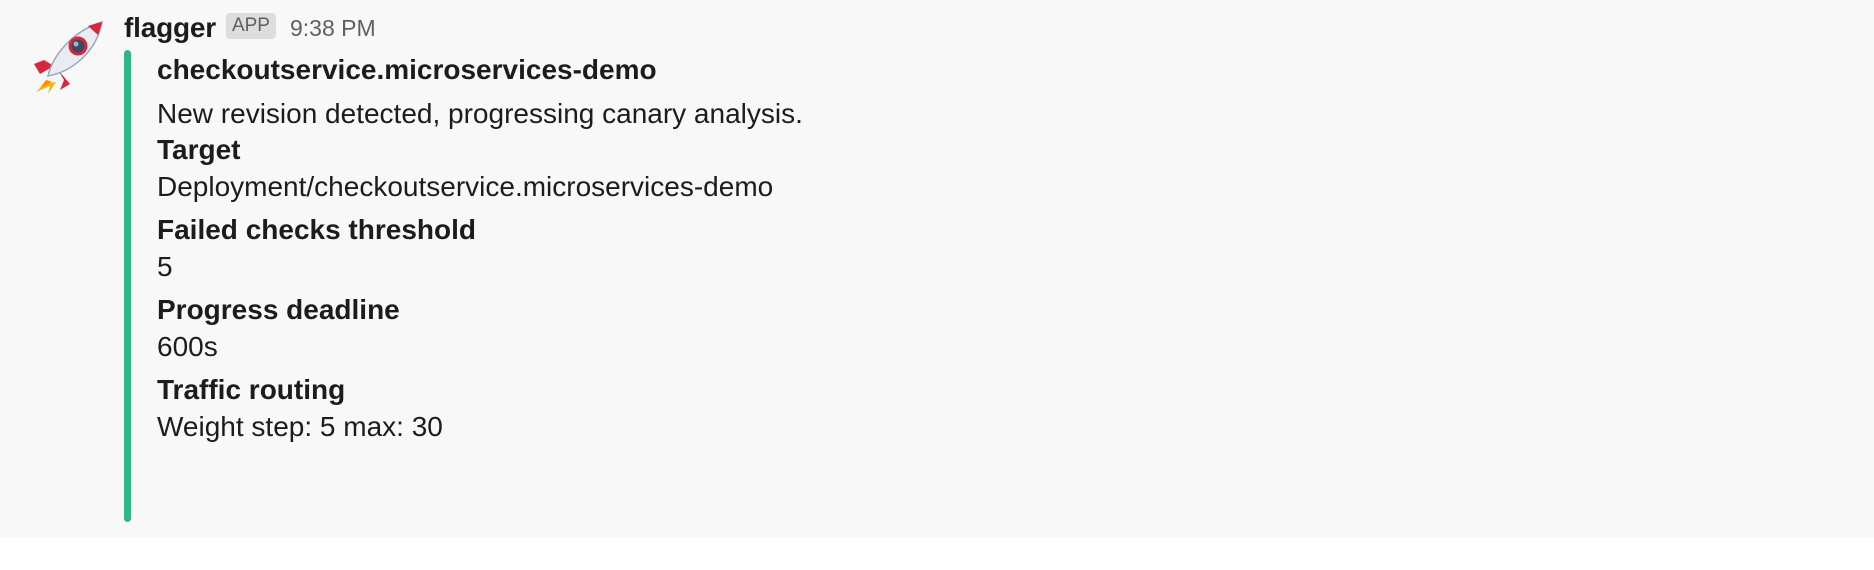 This screenshot has height=570, width=1874. I want to click on attachment-color-bar, so click(127, 286).